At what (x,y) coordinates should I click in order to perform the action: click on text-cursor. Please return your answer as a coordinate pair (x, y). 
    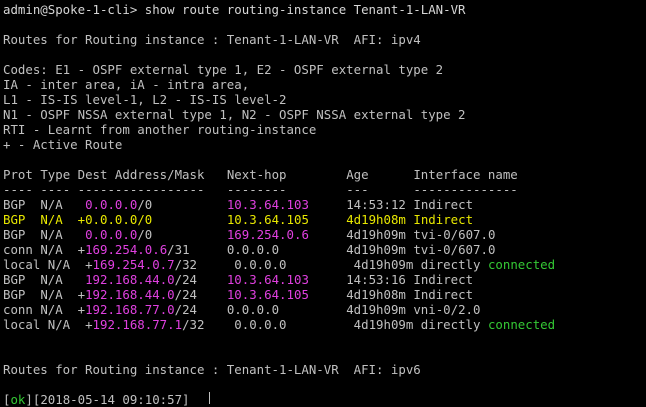
    Looking at the image, I should click on (209, 398).